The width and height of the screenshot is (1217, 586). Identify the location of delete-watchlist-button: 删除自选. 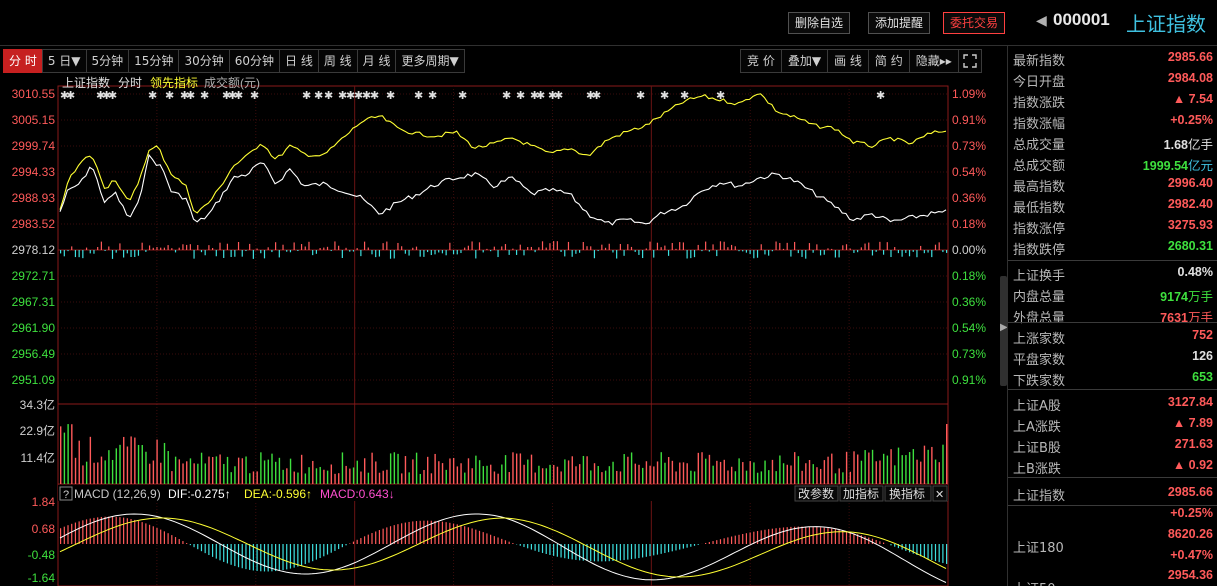
(819, 23).